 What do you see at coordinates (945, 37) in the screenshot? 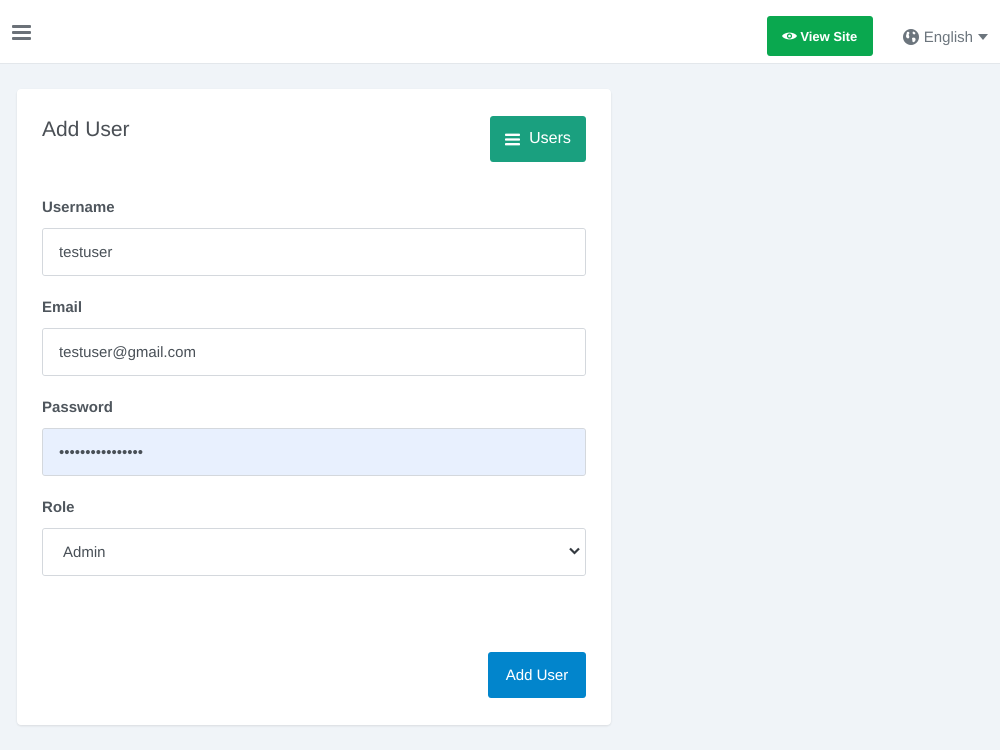
I see `language-menu: English` at bounding box center [945, 37].